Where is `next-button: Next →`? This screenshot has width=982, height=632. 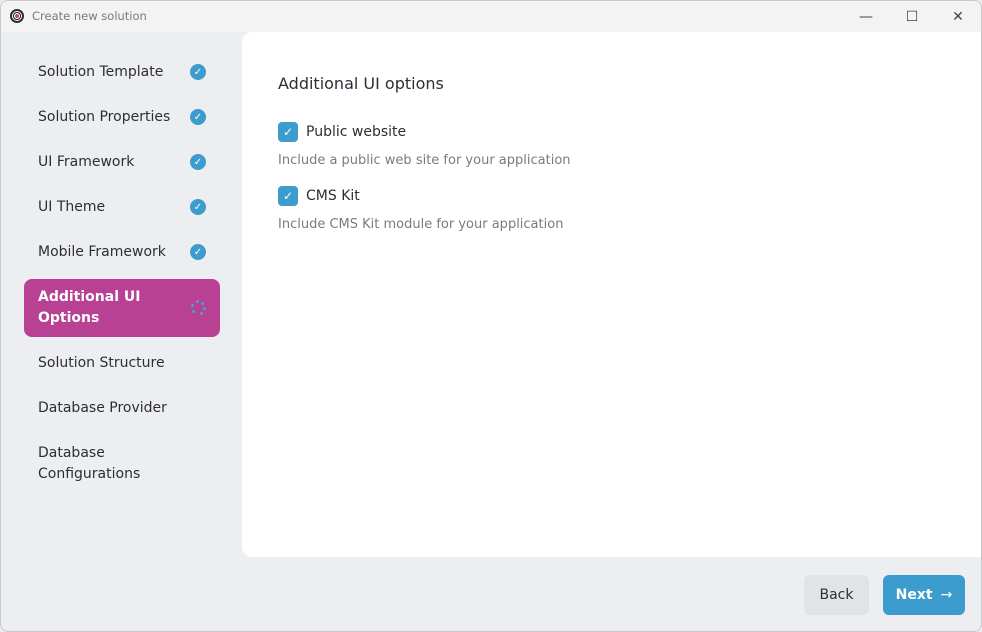 next-button: Next → is located at coordinates (924, 595).